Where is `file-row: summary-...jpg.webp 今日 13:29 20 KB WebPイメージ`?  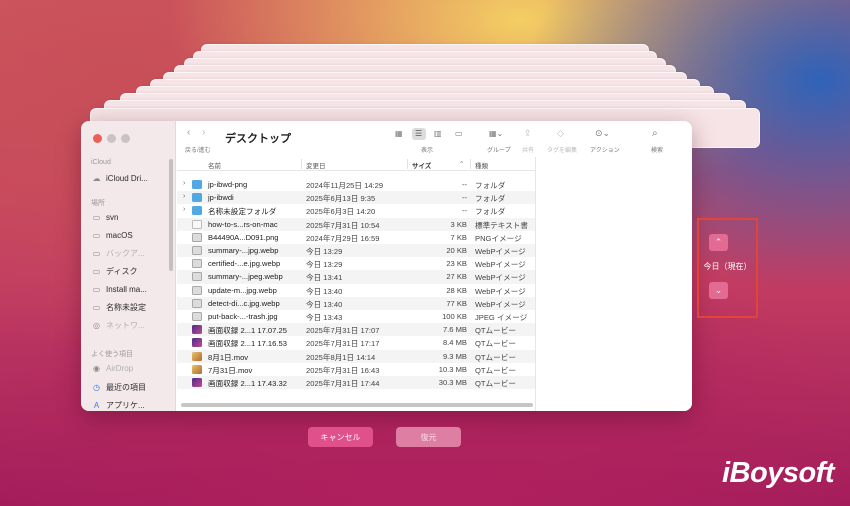 file-row: summary-...jpg.webp 今日 13:29 20 KB WebPイメージ is located at coordinates (356, 251).